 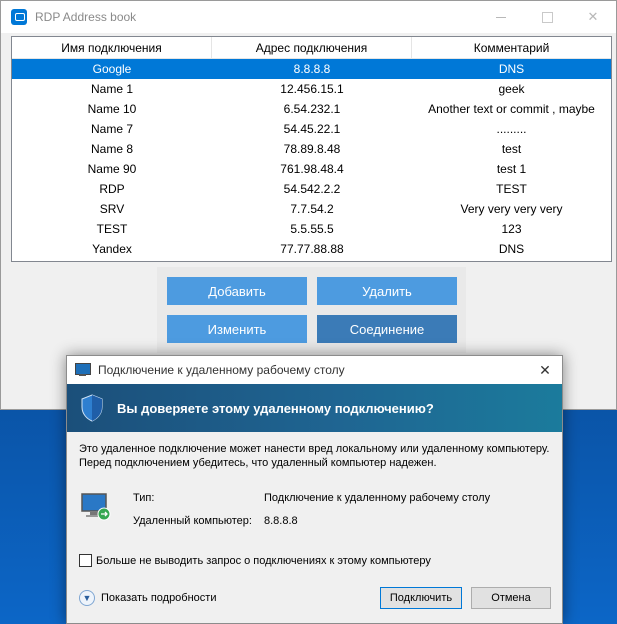 I want to click on table-row: Name 8 78.89.8.48 test, so click(x=311, y=149).